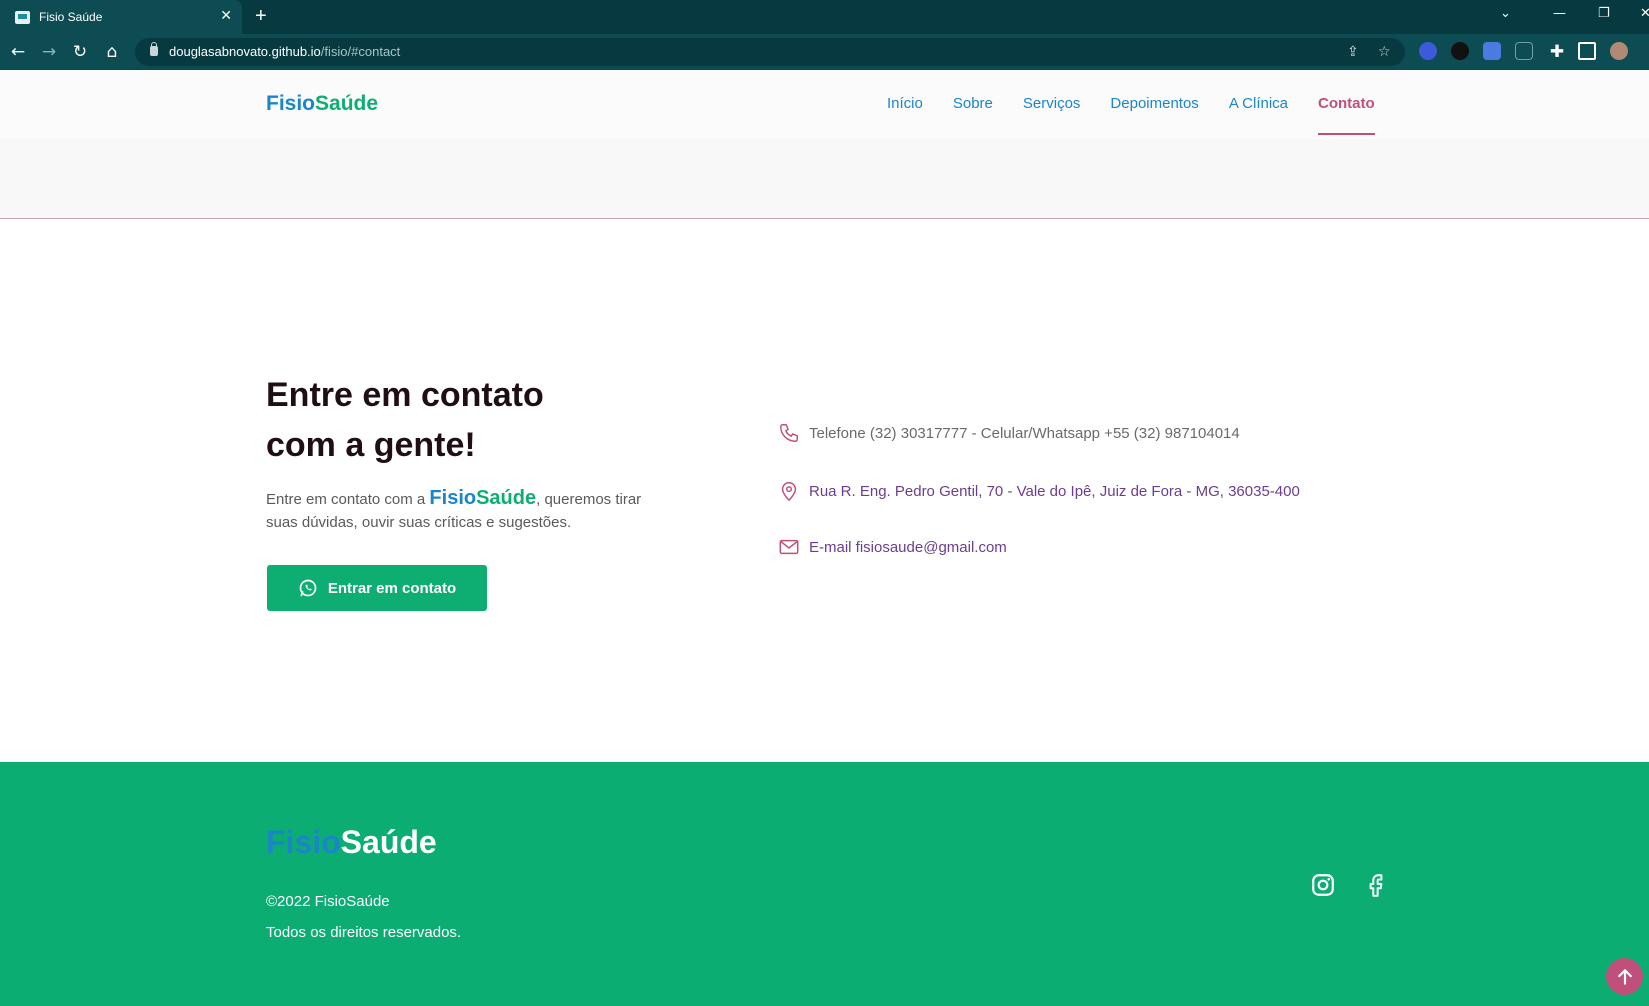 The image size is (1649, 1006). Describe the element at coordinates (285, 51) in the screenshot. I see `url-text: douglasabnovato.github.io/fisio/#contact` at that location.